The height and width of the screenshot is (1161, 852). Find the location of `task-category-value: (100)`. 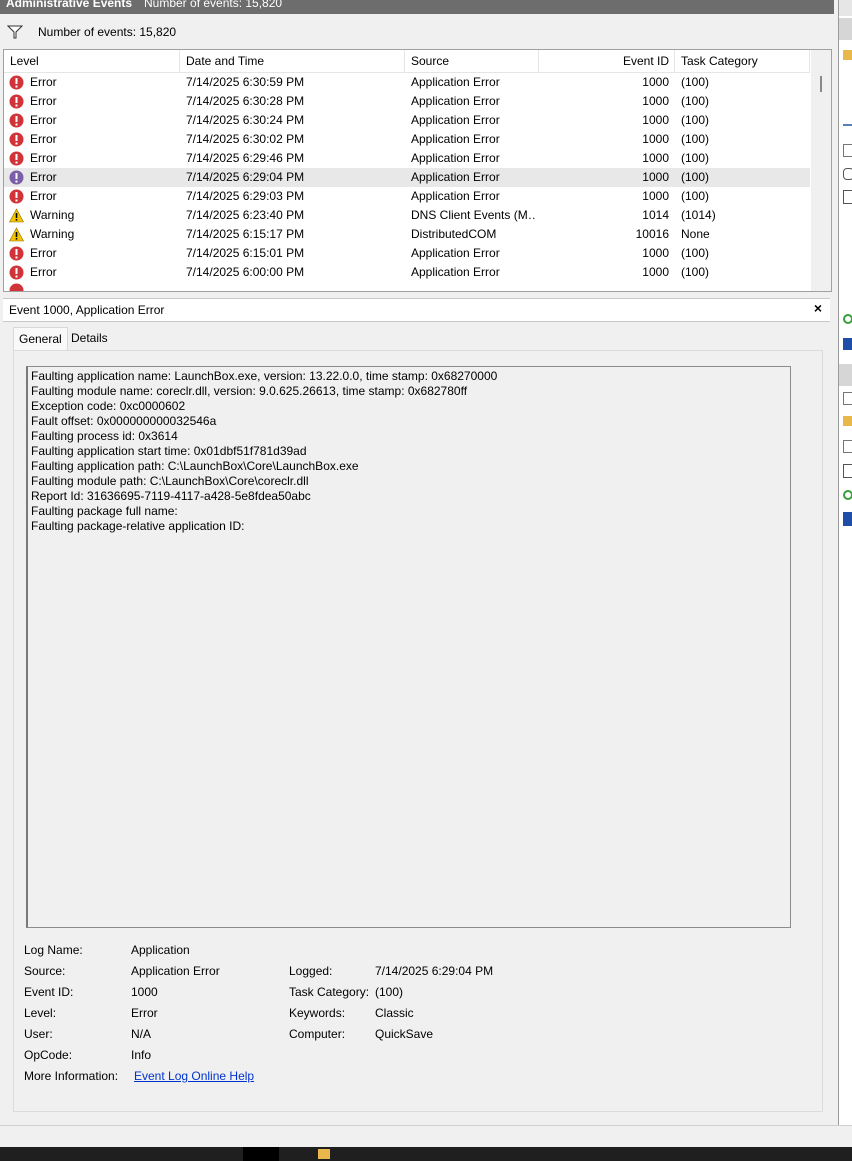

task-category-value: (100) is located at coordinates (389, 992).